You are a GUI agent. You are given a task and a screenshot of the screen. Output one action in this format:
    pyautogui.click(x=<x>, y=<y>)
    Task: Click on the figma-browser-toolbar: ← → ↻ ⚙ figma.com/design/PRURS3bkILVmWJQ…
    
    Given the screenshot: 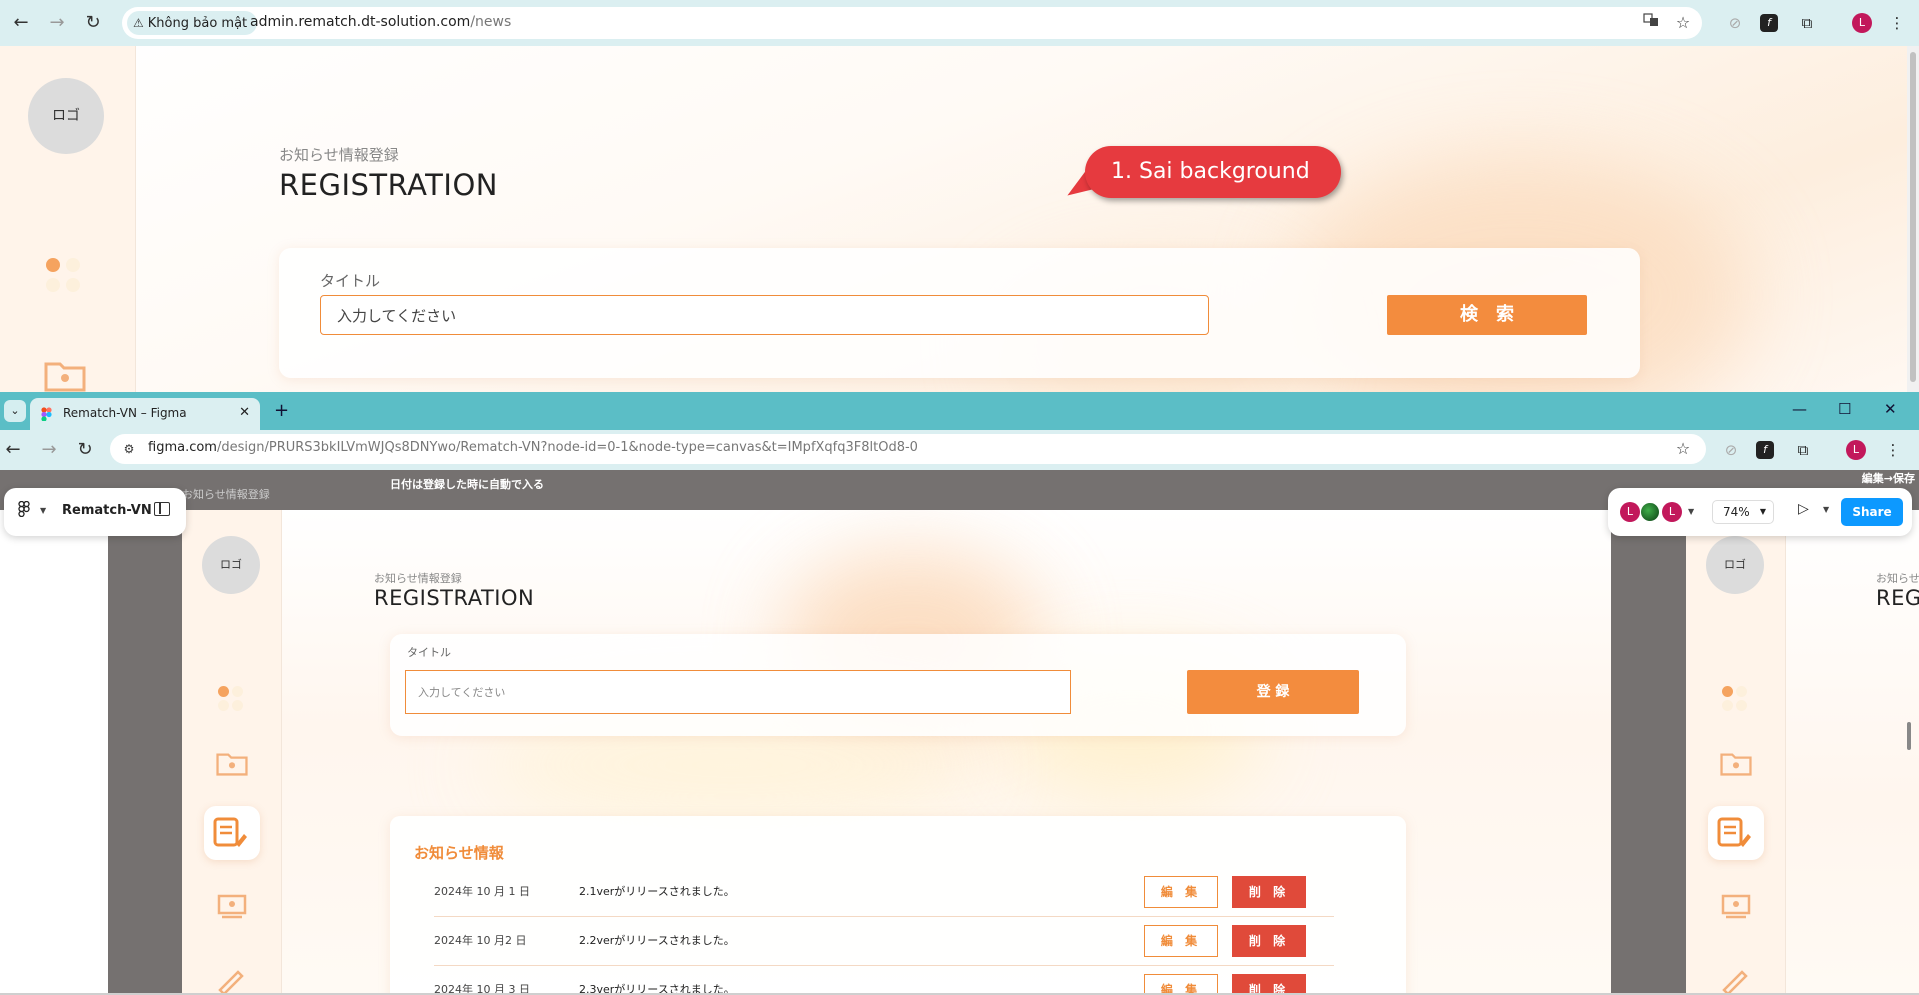 What is the action you would take?
    pyautogui.click(x=959, y=450)
    